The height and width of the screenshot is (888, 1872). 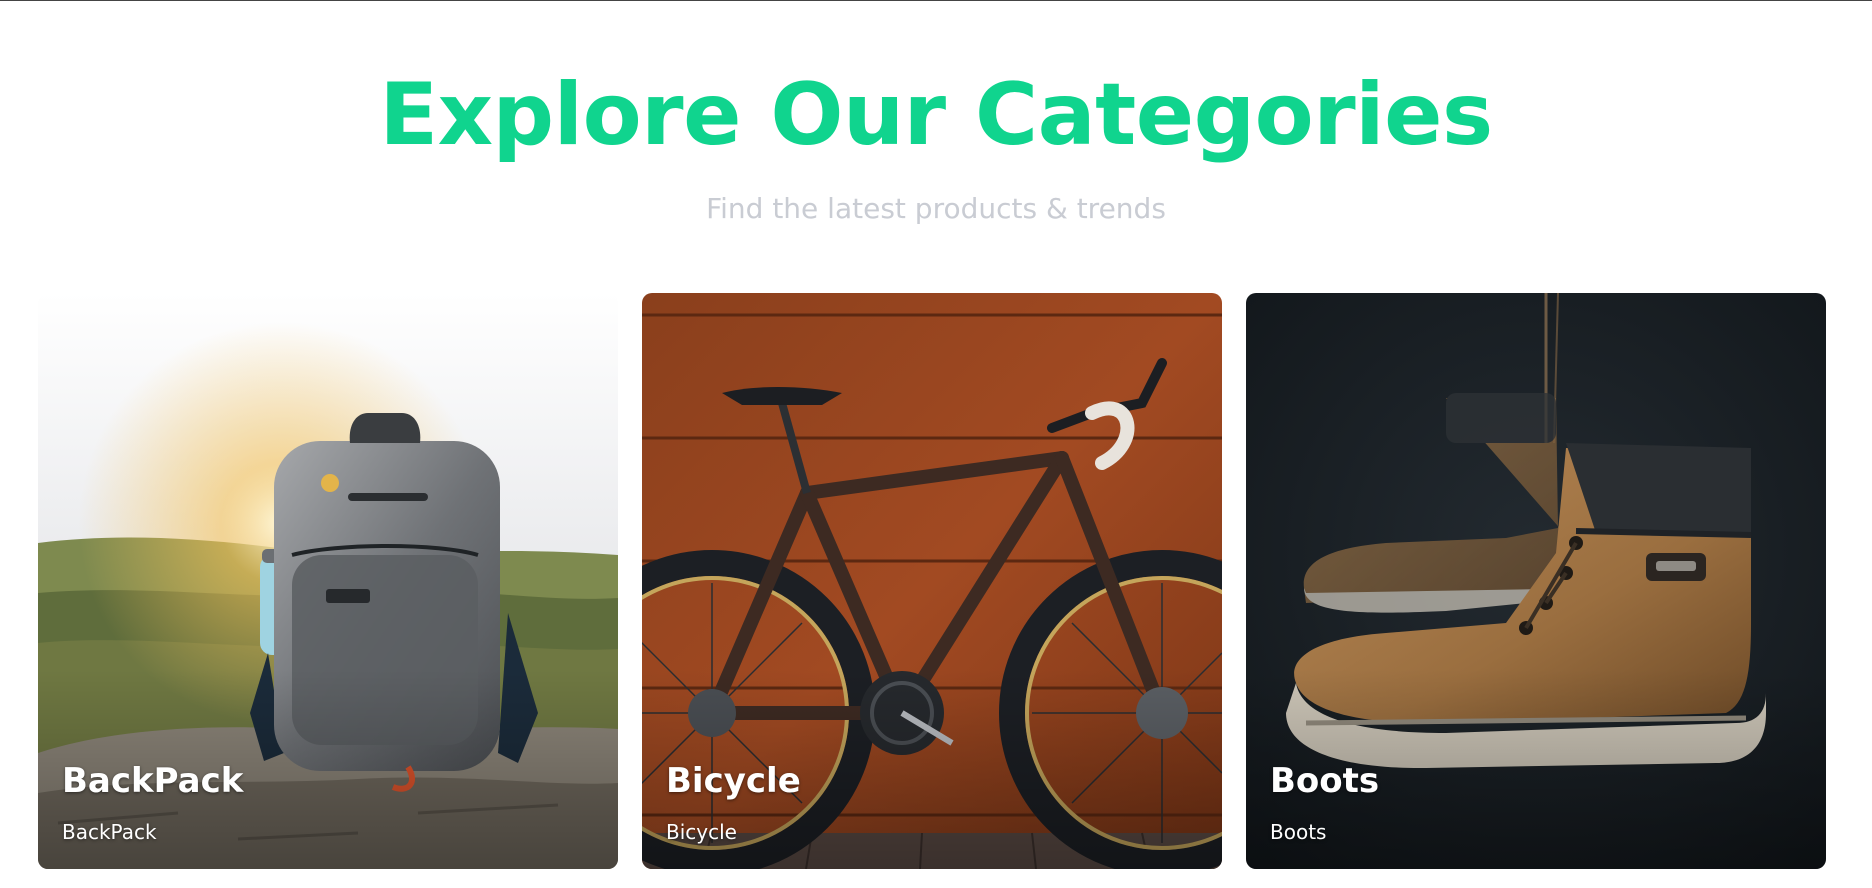 I want to click on category-card-title: Boots, so click(x=1325, y=781).